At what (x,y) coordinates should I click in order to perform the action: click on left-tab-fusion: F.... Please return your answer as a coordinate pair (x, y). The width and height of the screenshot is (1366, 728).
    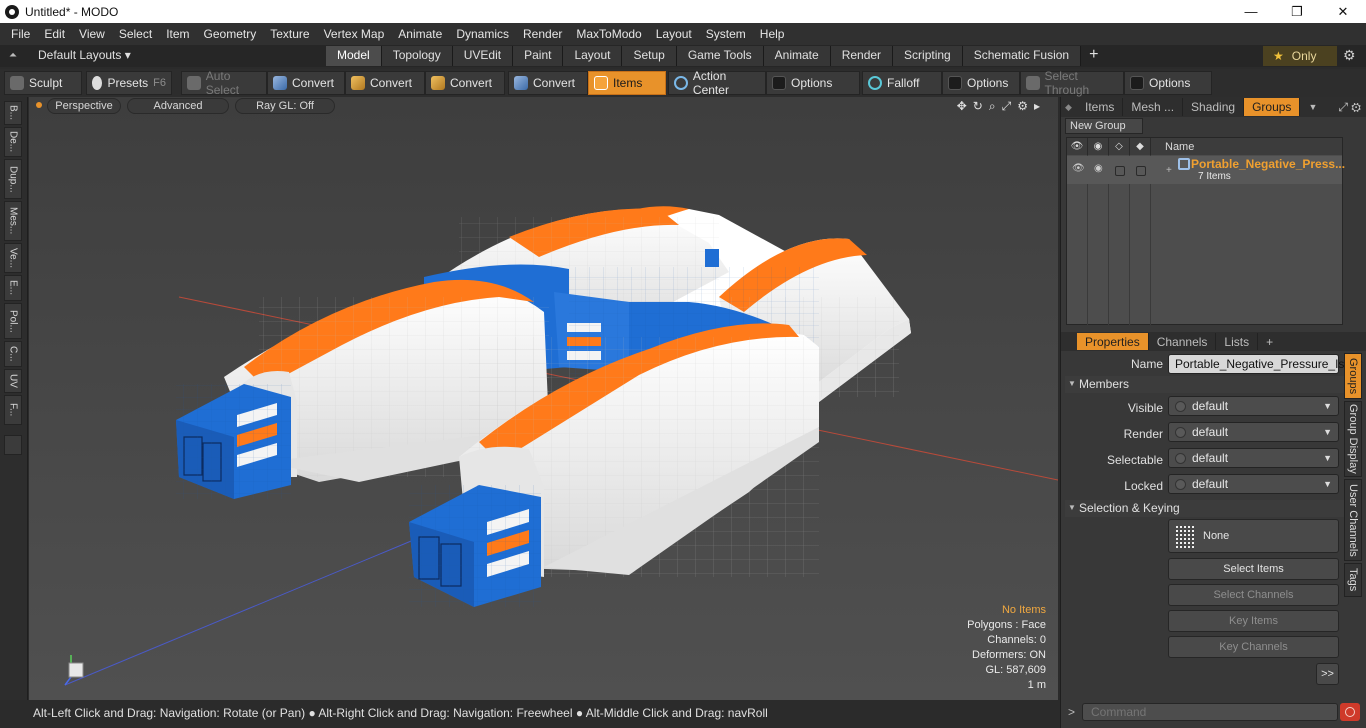
    Looking at the image, I should click on (13, 410).